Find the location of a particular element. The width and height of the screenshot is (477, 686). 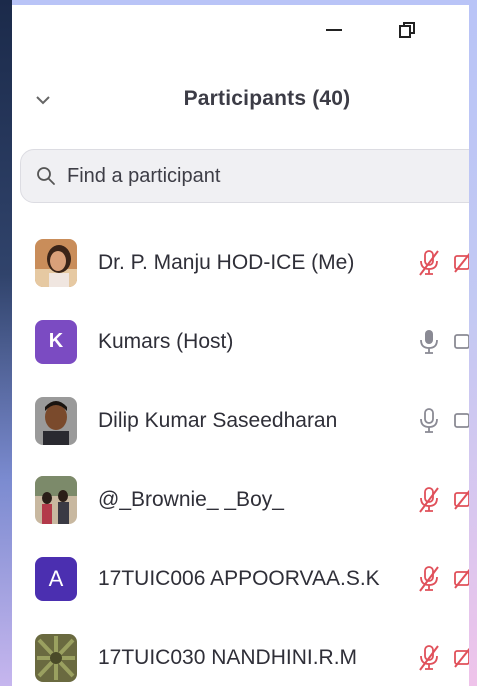

participant-row: K Kumars (Host) is located at coordinates (240, 341).